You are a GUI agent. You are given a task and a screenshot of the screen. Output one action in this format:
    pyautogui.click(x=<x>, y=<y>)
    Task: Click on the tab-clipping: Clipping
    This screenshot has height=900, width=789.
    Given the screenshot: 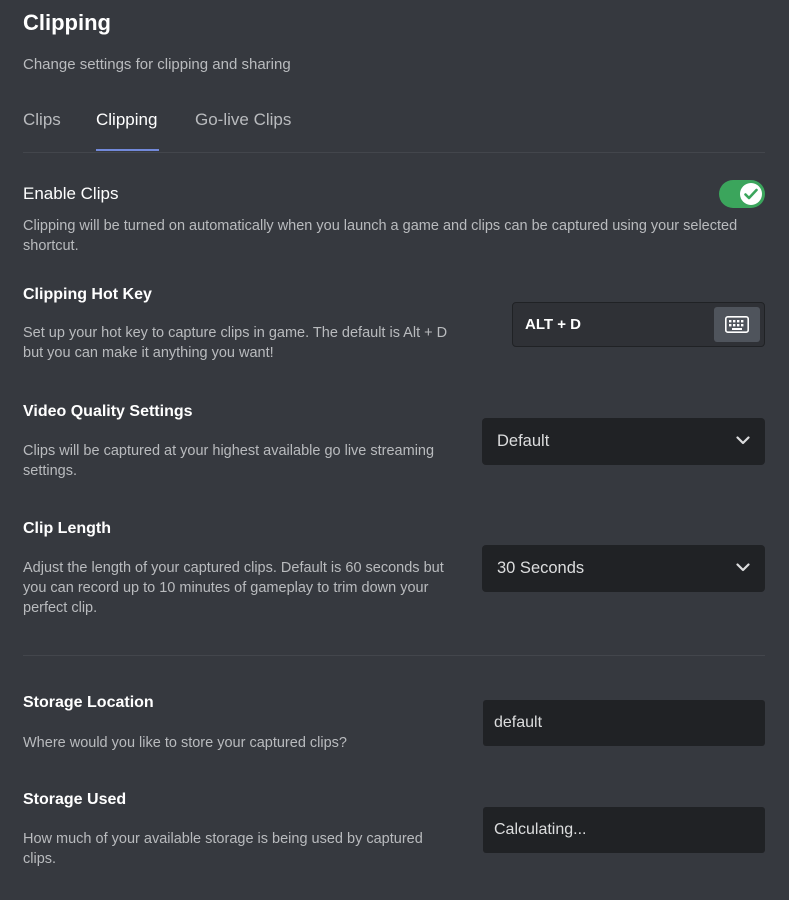 What is the action you would take?
    pyautogui.click(x=126, y=120)
    